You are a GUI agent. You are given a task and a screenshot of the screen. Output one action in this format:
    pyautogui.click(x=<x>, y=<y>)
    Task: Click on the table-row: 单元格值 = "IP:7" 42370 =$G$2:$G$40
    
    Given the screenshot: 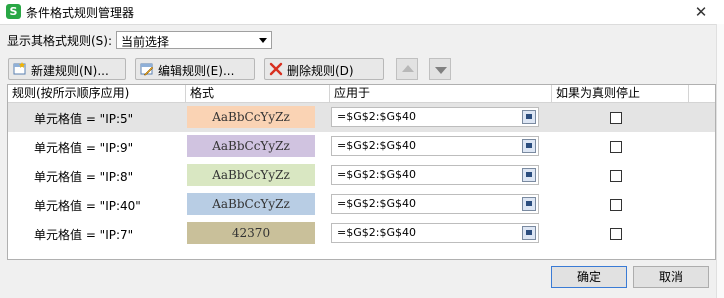 What is the action you would take?
    pyautogui.click(x=361, y=233)
    